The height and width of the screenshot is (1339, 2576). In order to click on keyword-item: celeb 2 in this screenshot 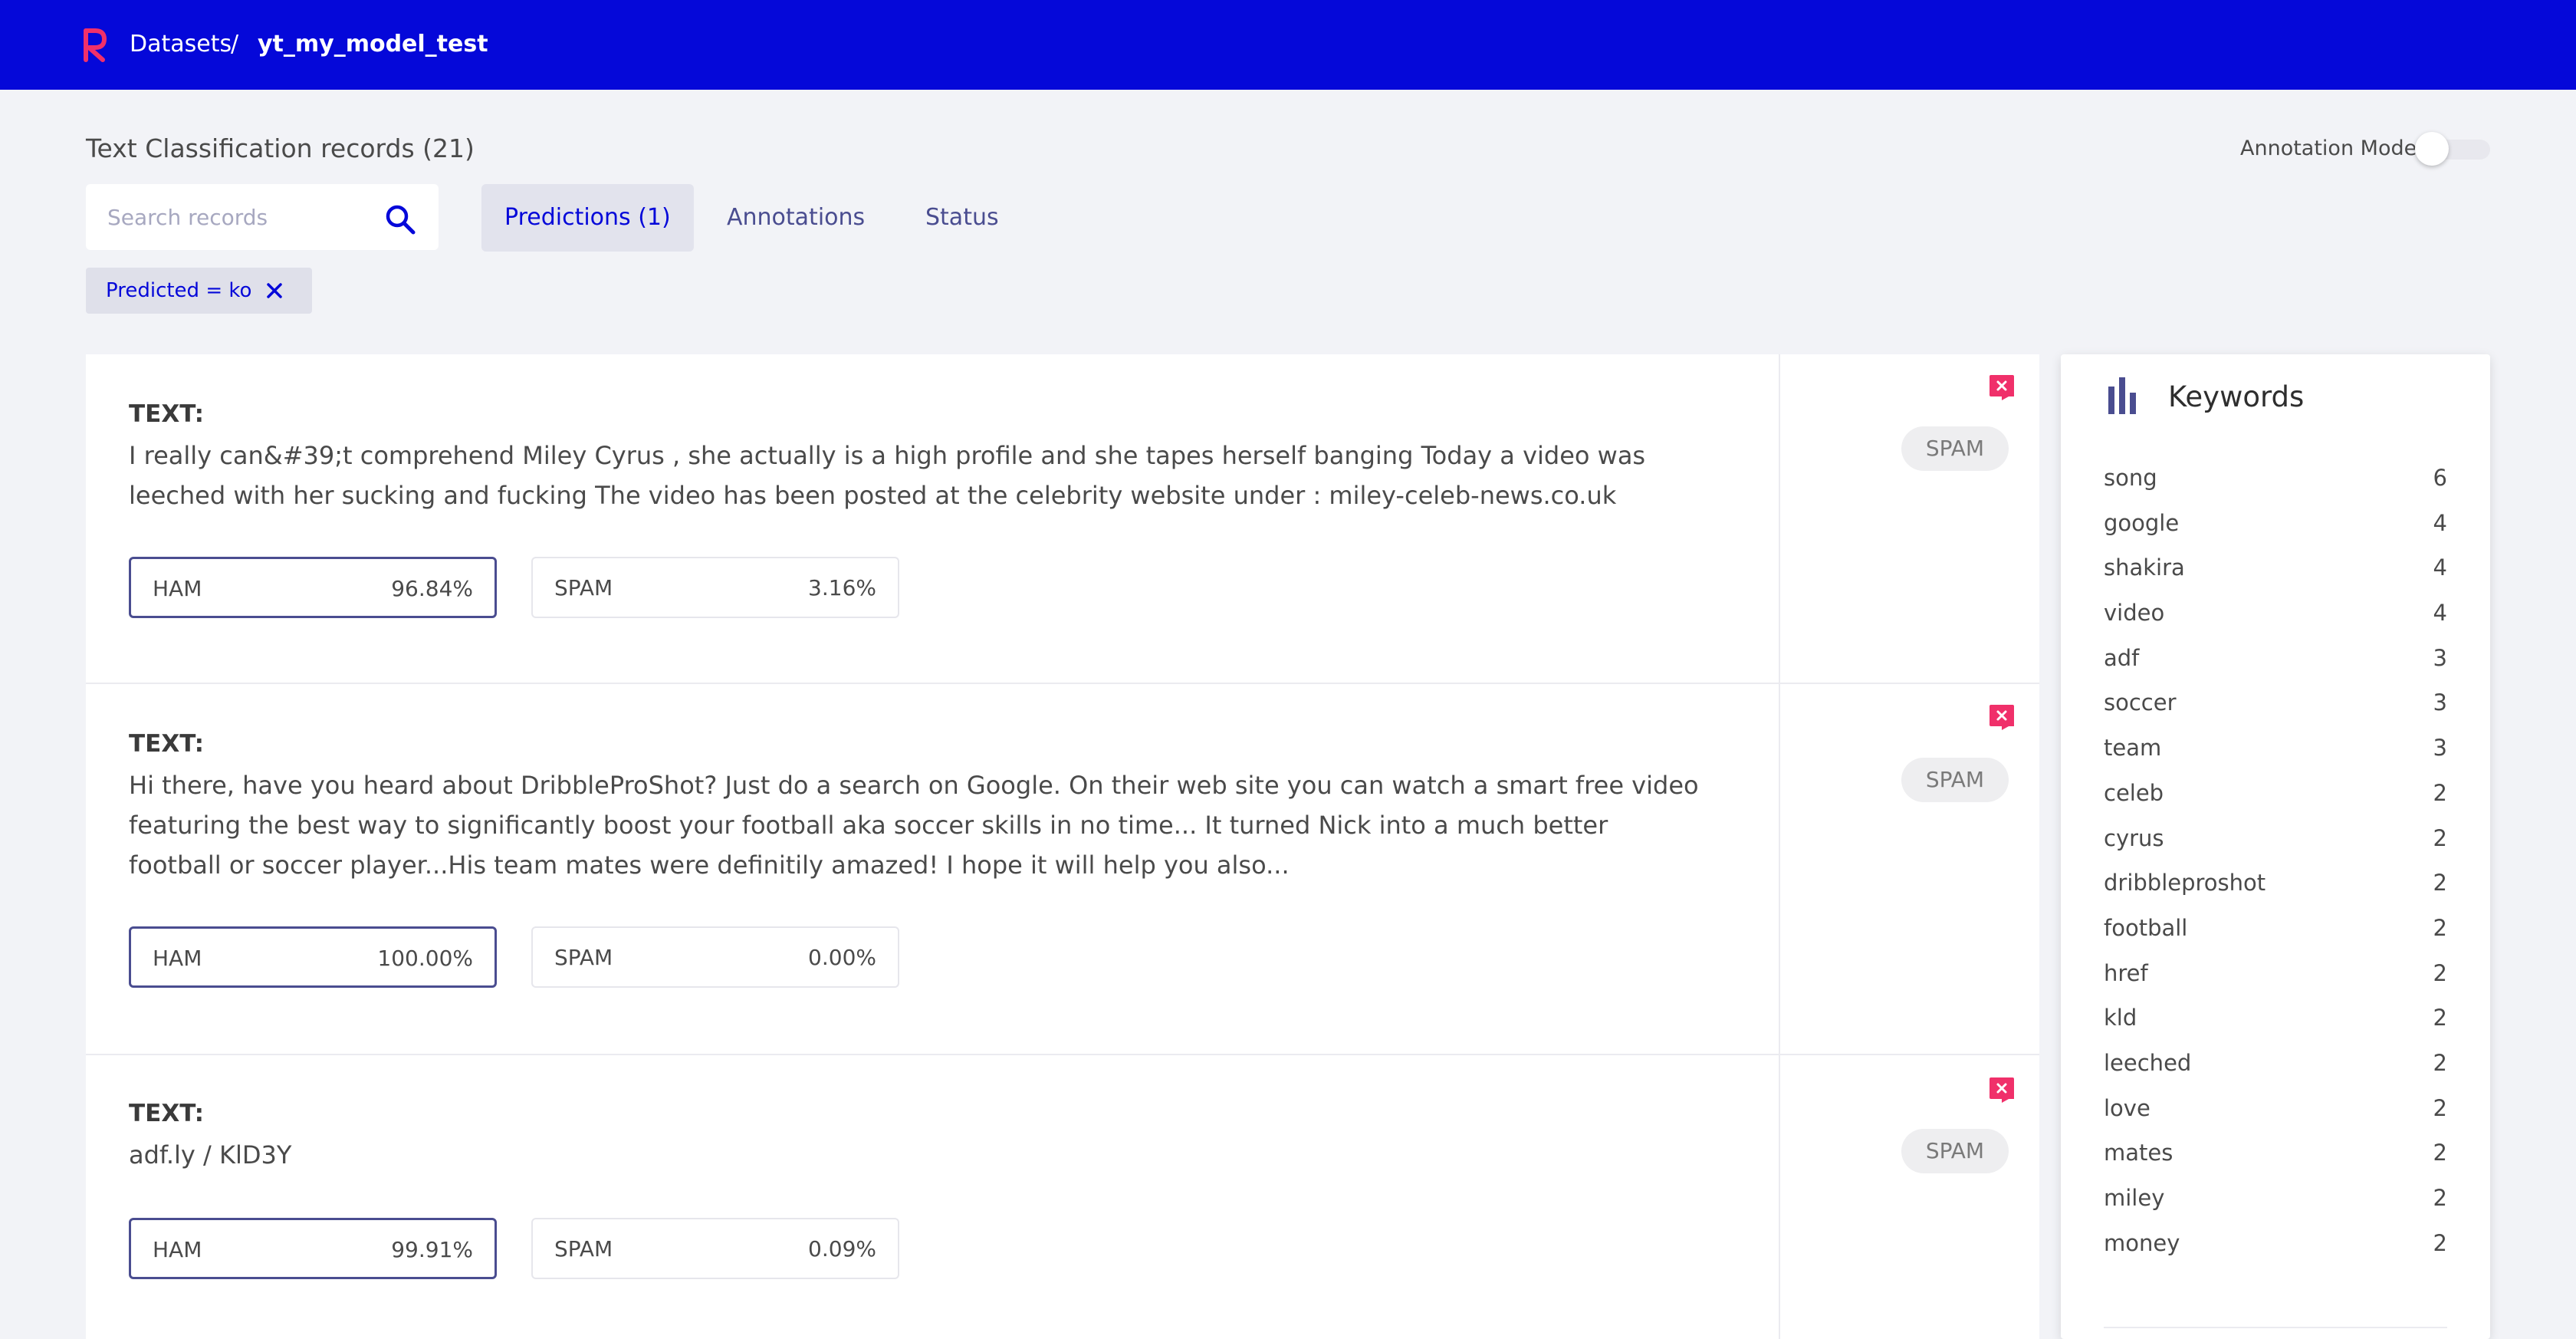, I will do `click(2275, 803)`.